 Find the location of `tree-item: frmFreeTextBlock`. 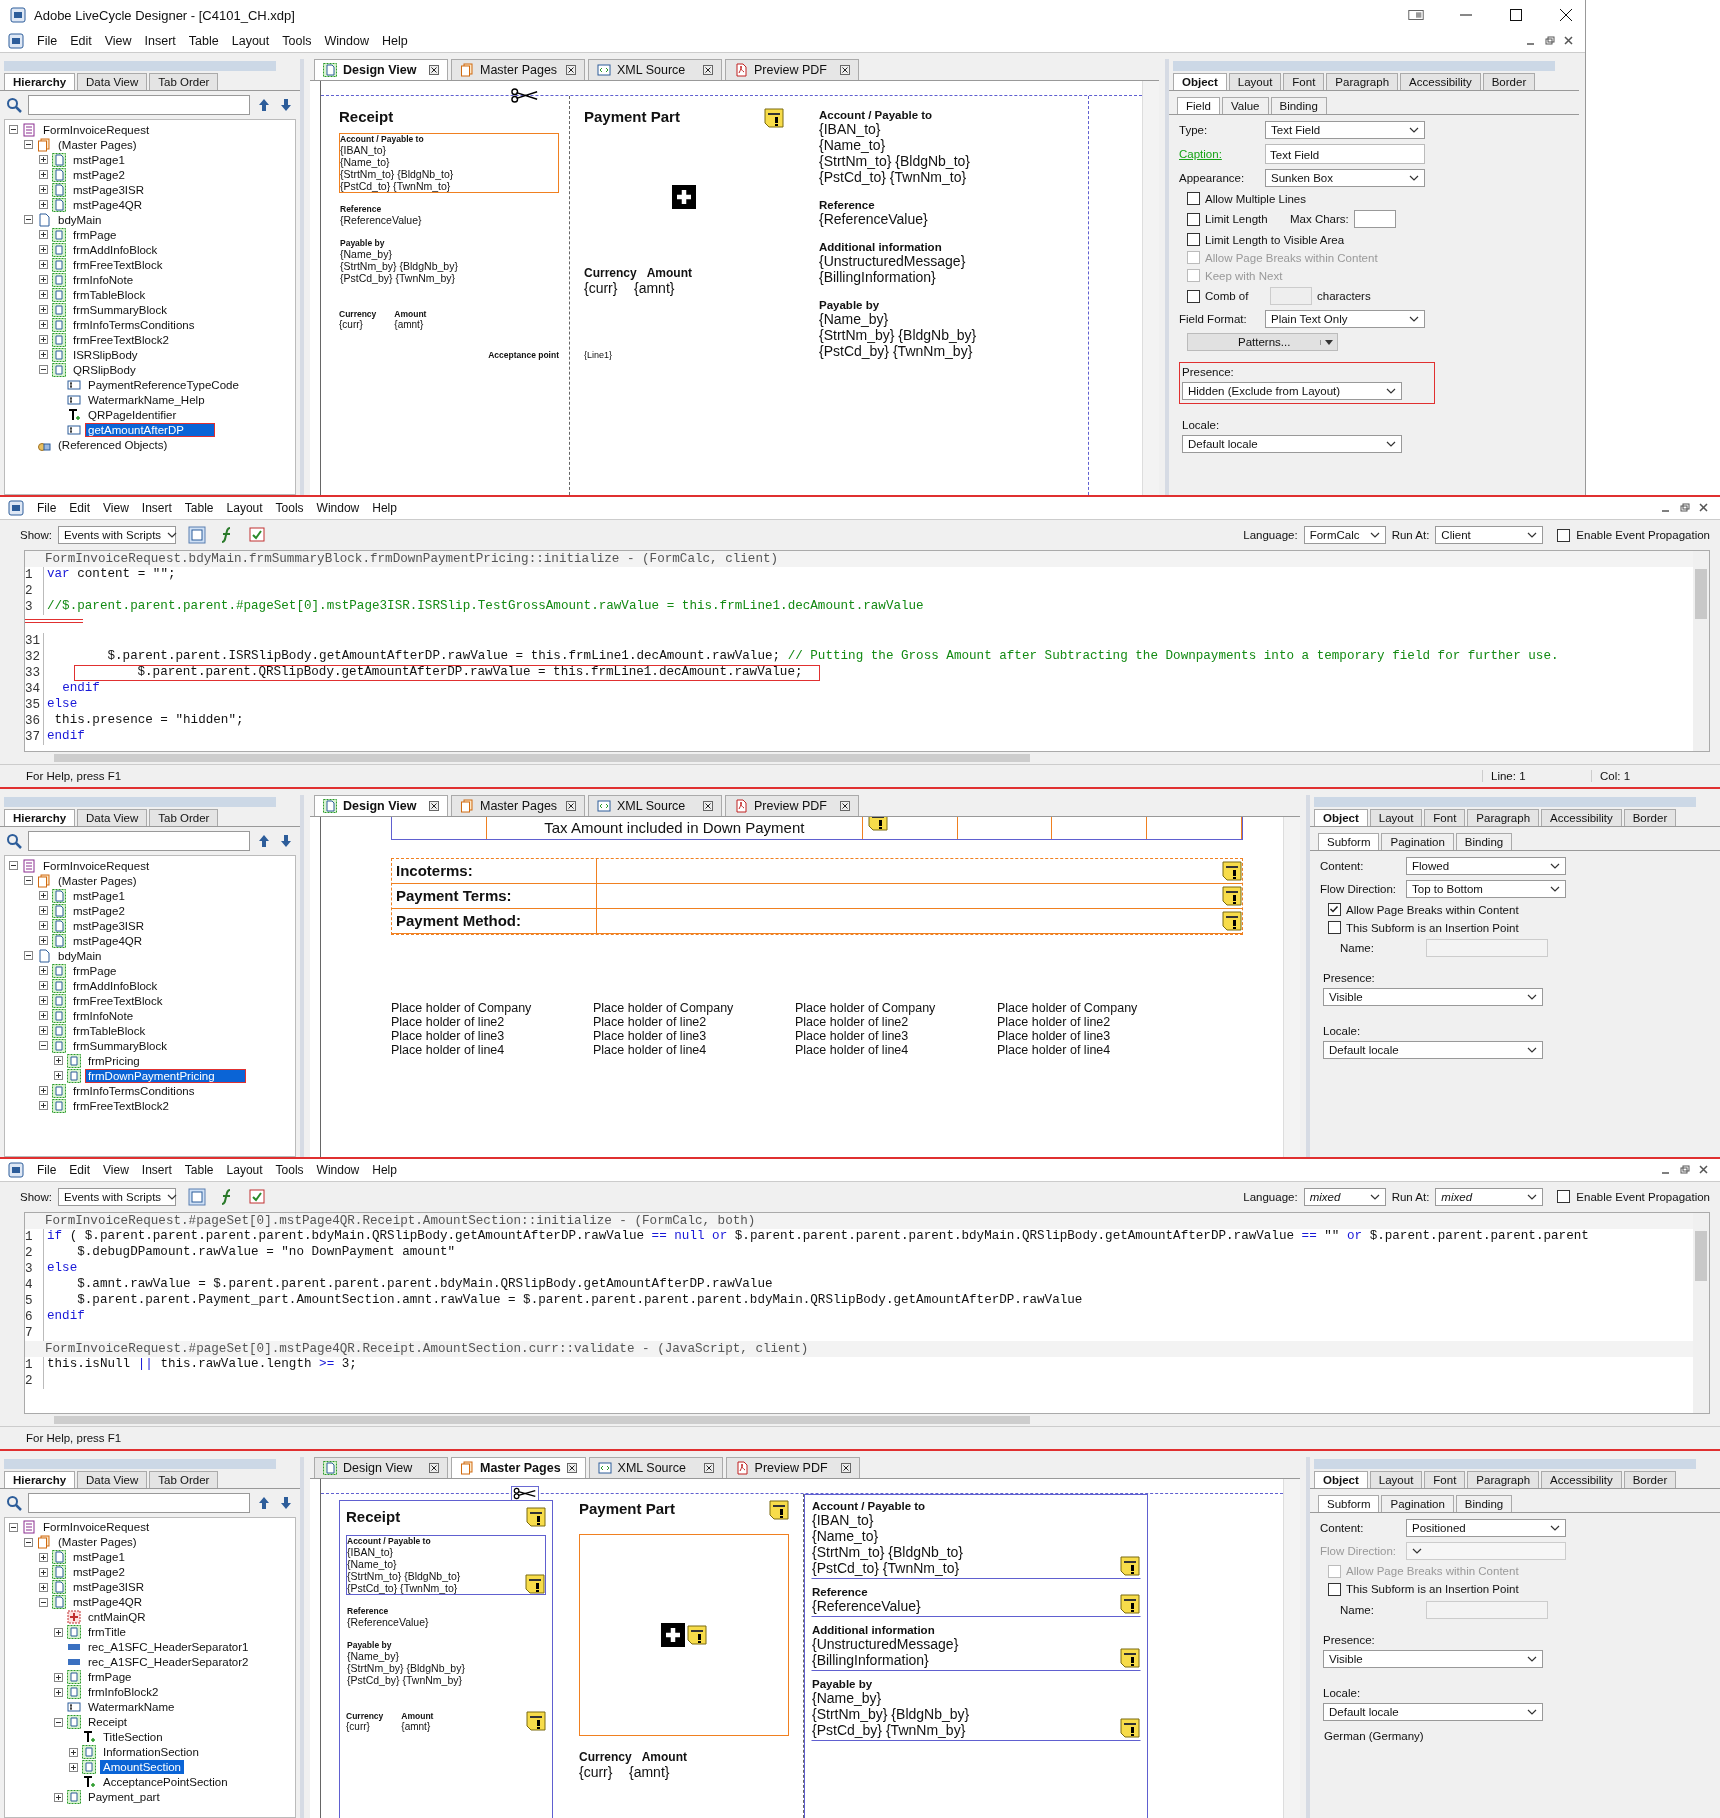

tree-item: frmFreeTextBlock is located at coordinates (118, 264).